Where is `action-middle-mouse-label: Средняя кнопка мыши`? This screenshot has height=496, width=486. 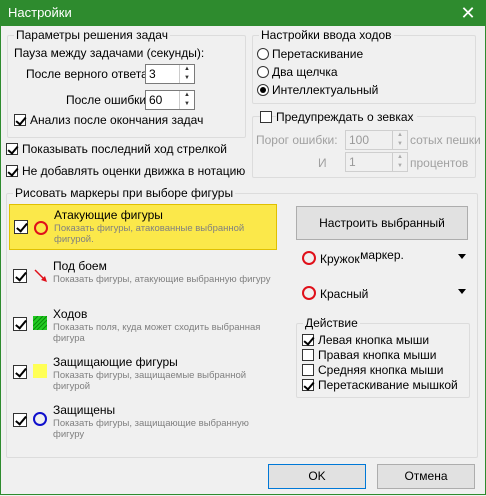 action-middle-mouse-label: Средняя кнопка мыши is located at coordinates (381, 370).